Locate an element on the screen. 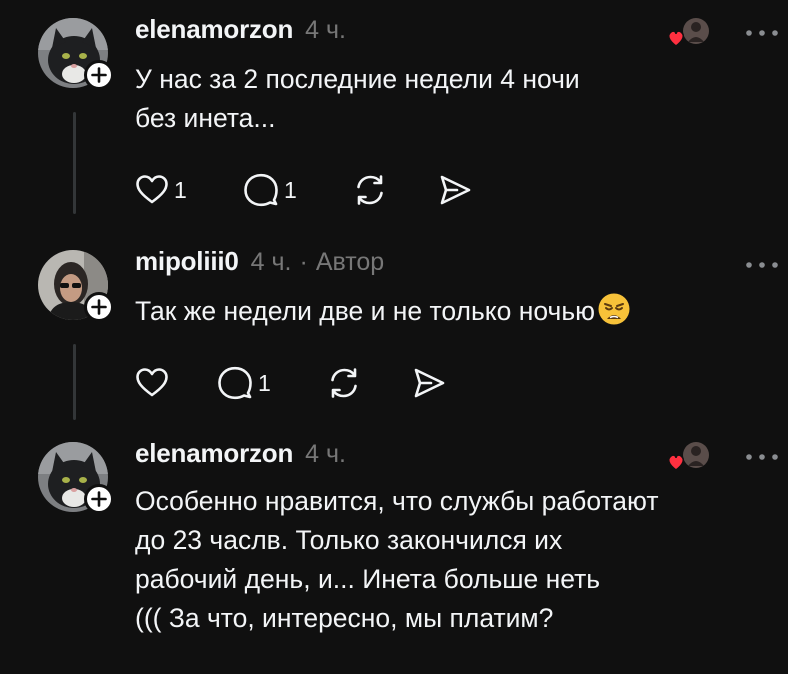 The image size is (788, 674). weary-face-emoji is located at coordinates (614, 309).